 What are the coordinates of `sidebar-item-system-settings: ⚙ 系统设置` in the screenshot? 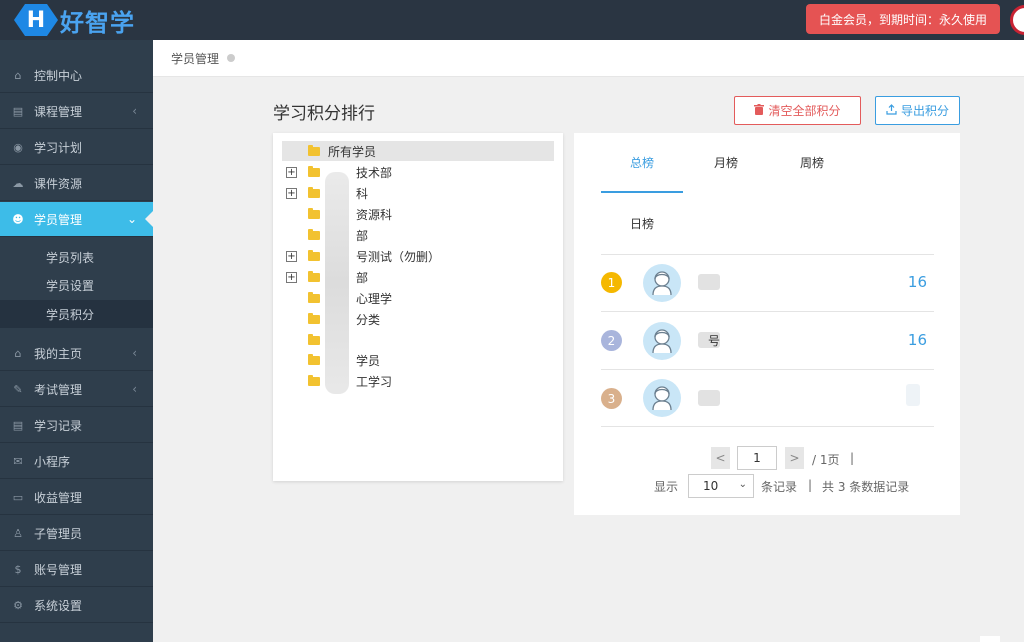 It's located at (76, 605).